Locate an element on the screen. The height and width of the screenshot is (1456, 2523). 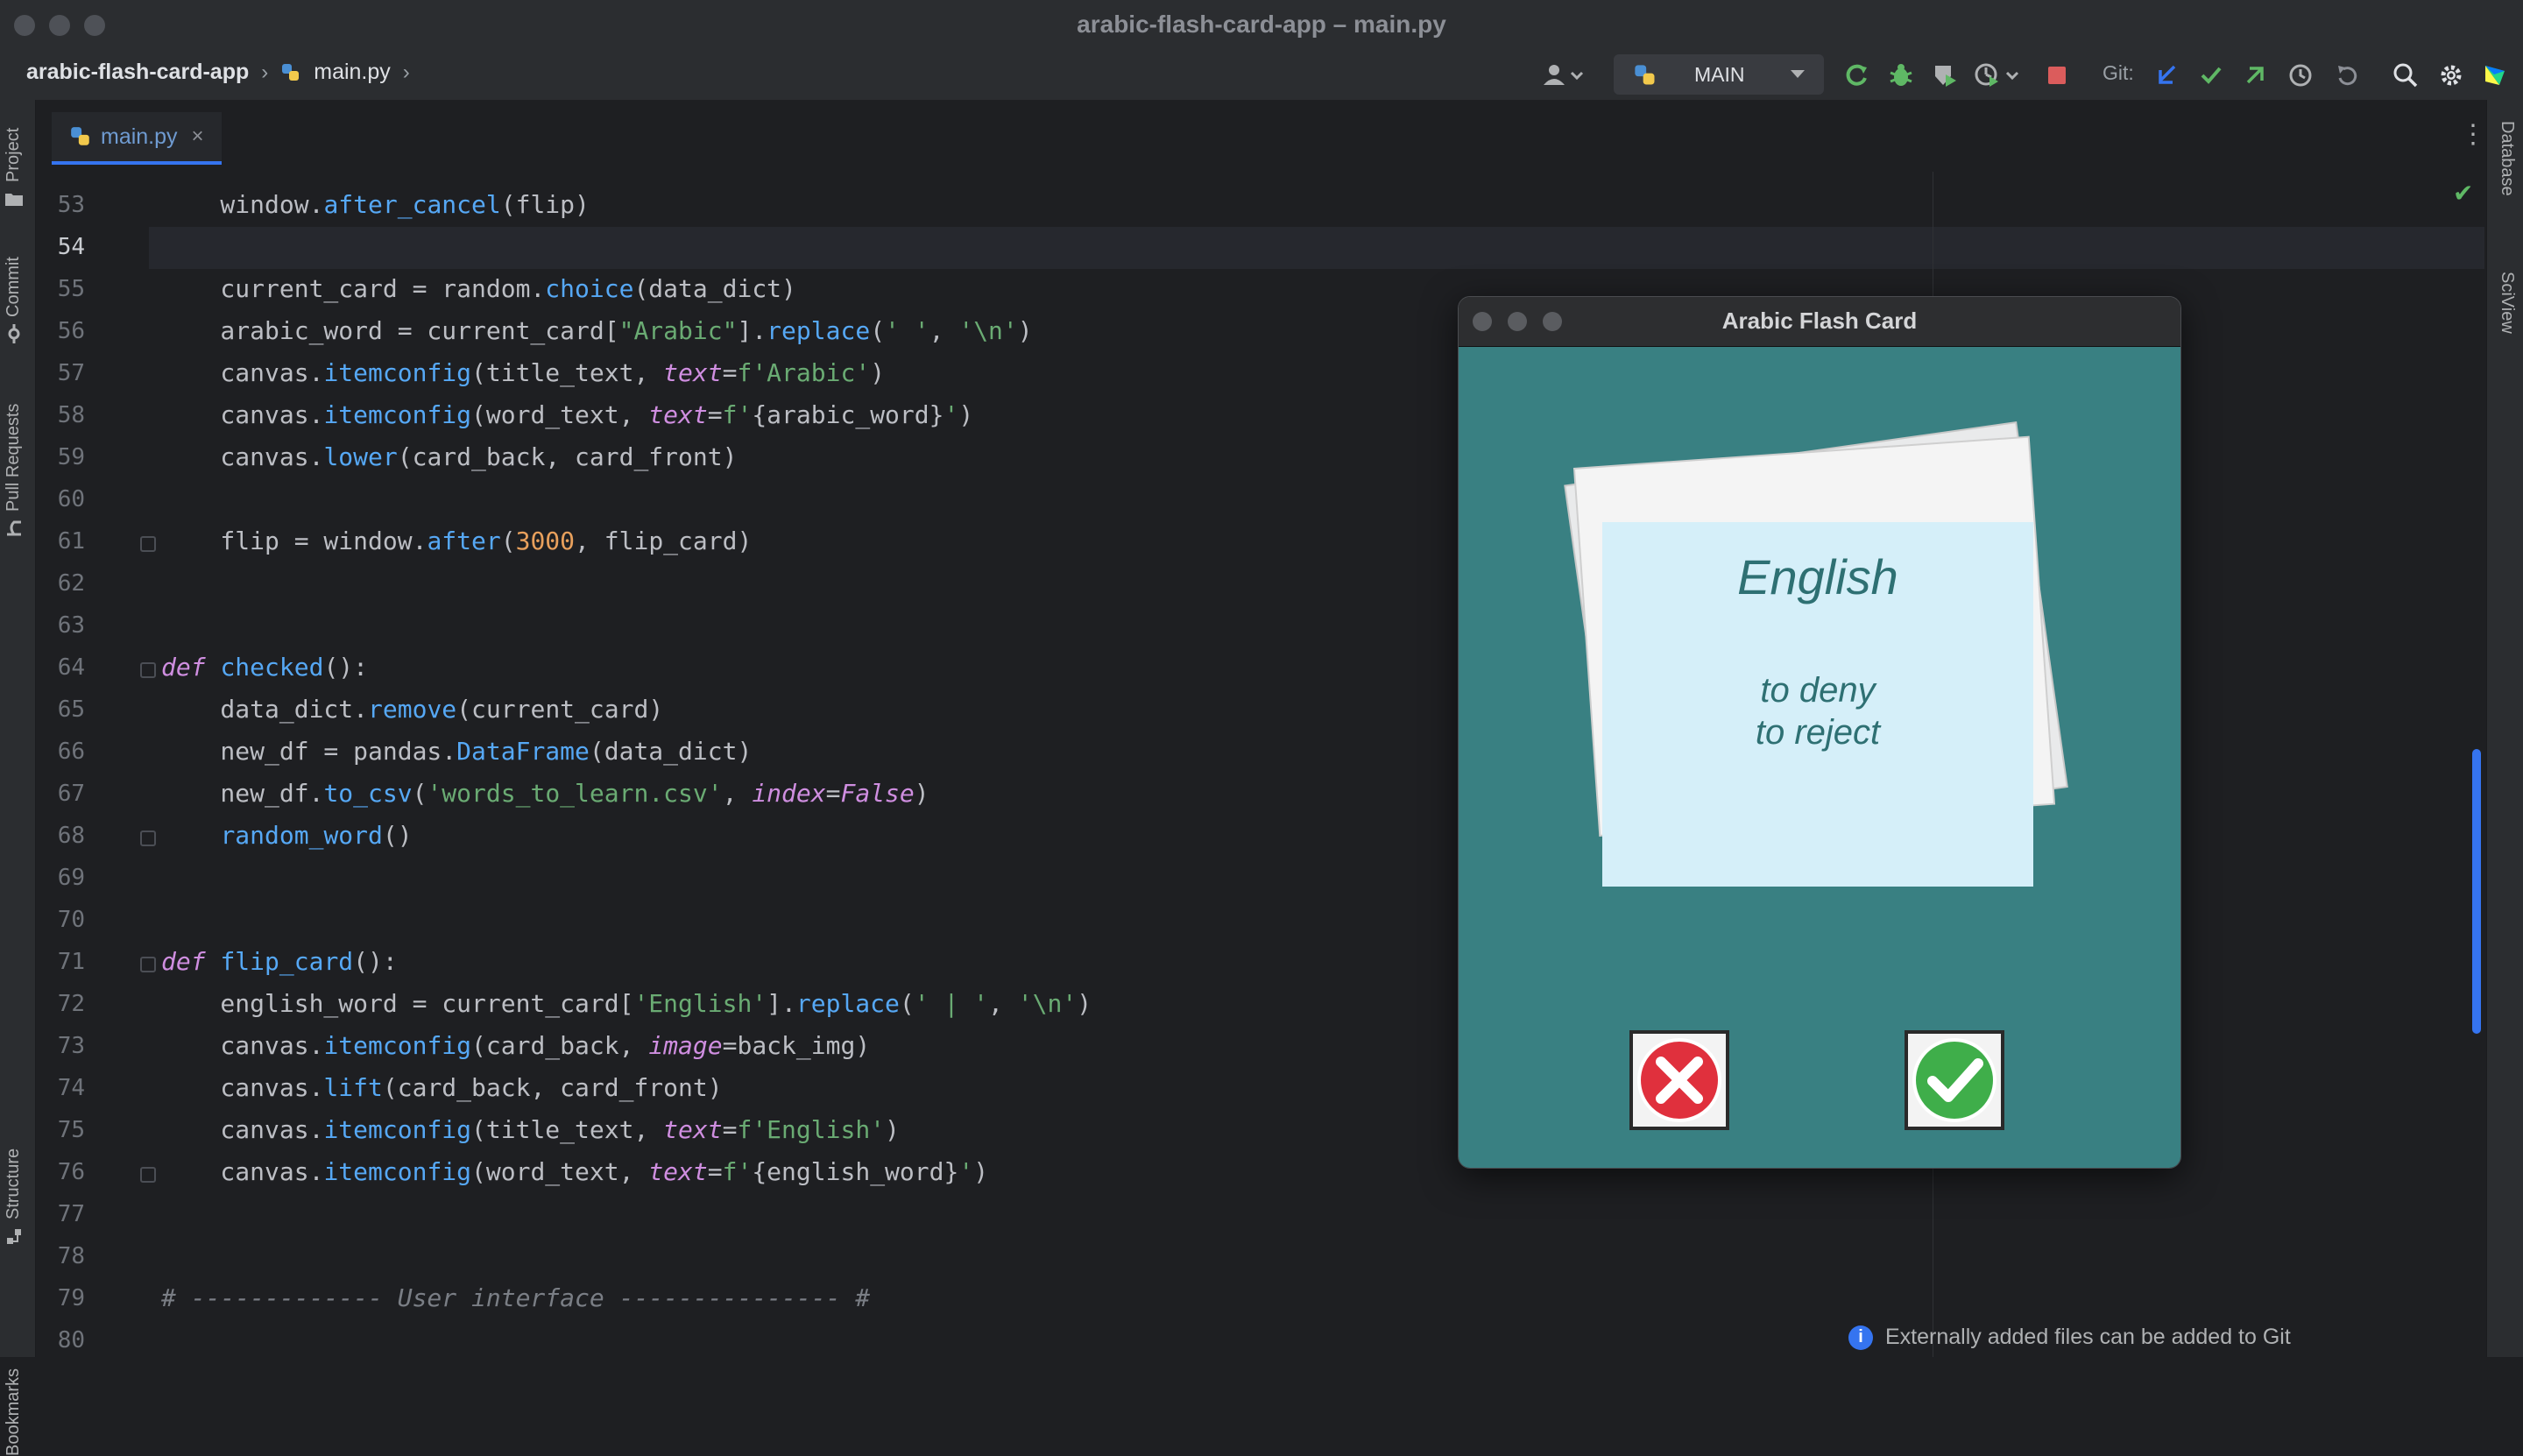
line-number: 76 is located at coordinates (71, 1172).